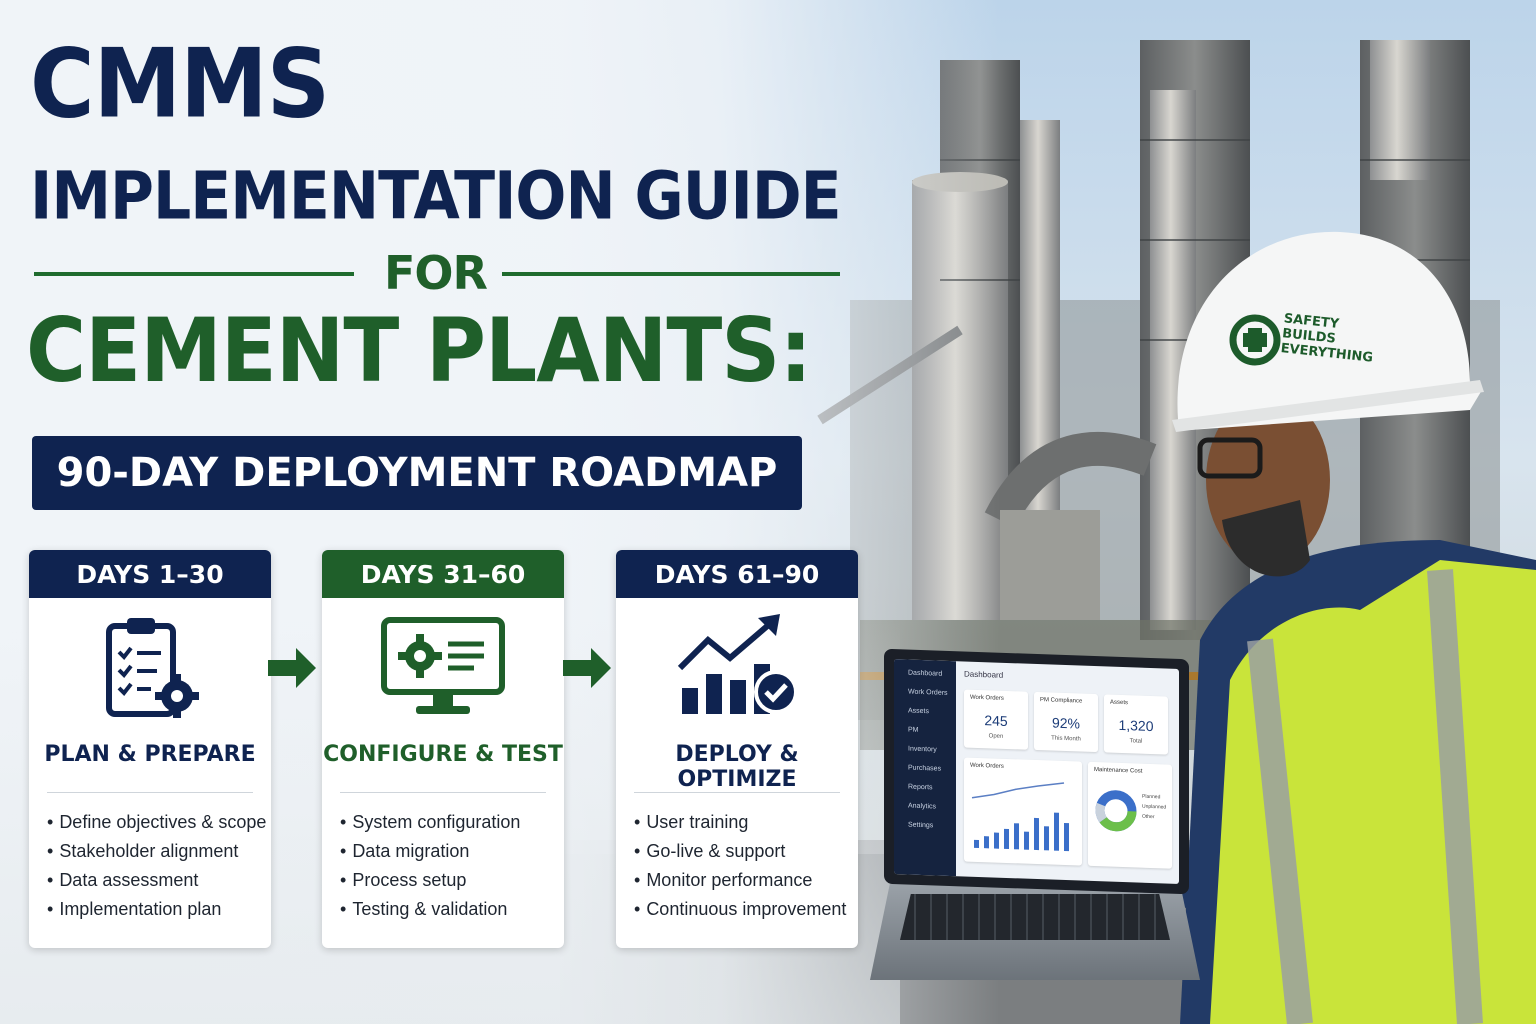 The height and width of the screenshot is (1024, 1536). I want to click on sidebar-item-inventory: Inventory, so click(925, 749).